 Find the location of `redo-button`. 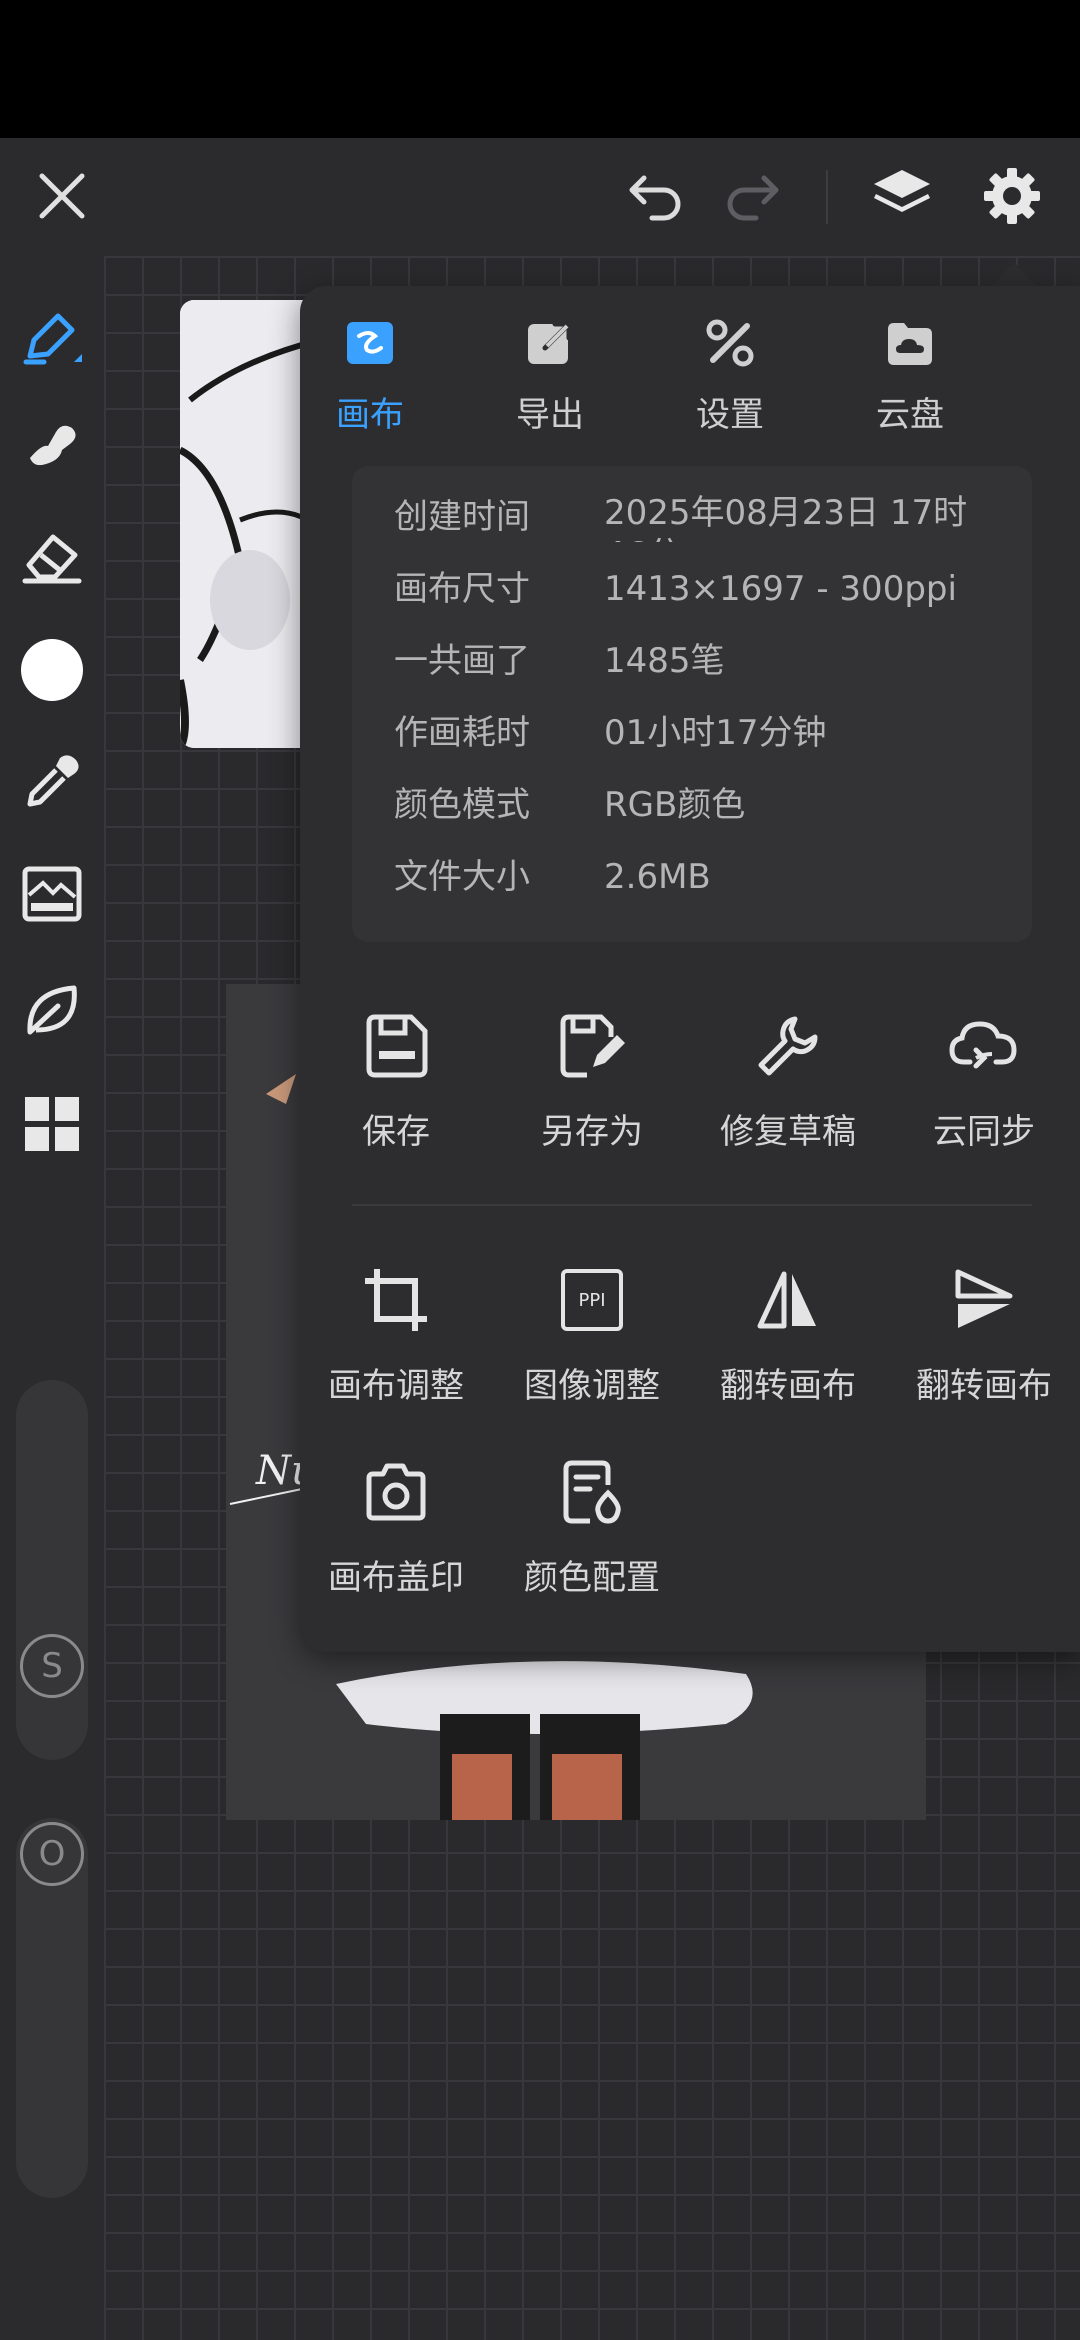

redo-button is located at coordinates (752, 196).